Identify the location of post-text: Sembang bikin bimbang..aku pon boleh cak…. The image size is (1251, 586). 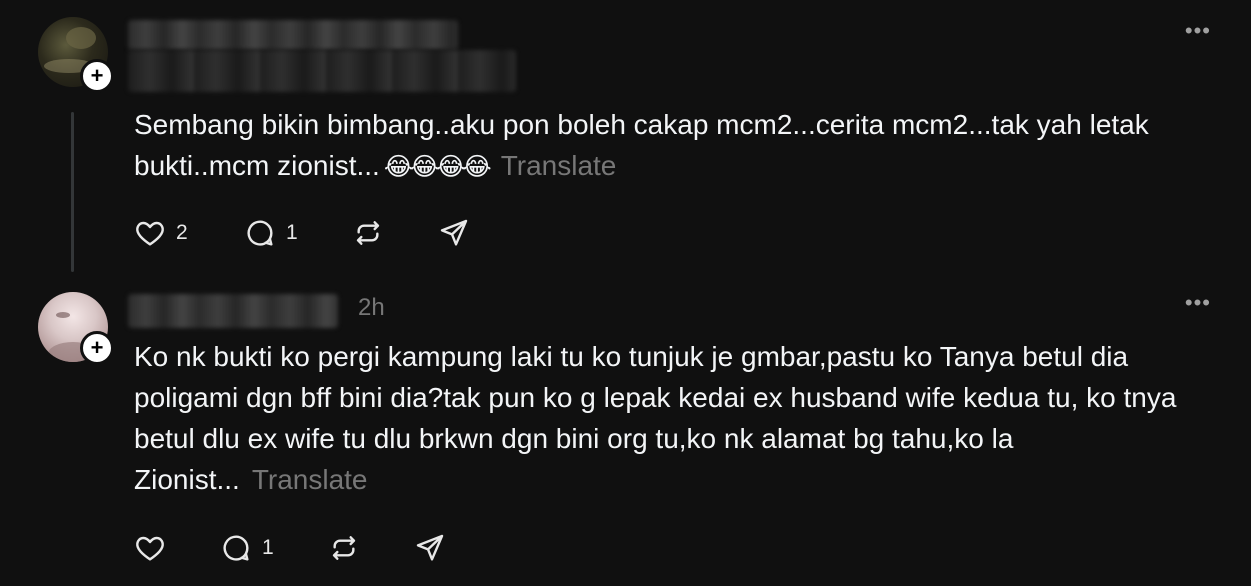
(641, 145).